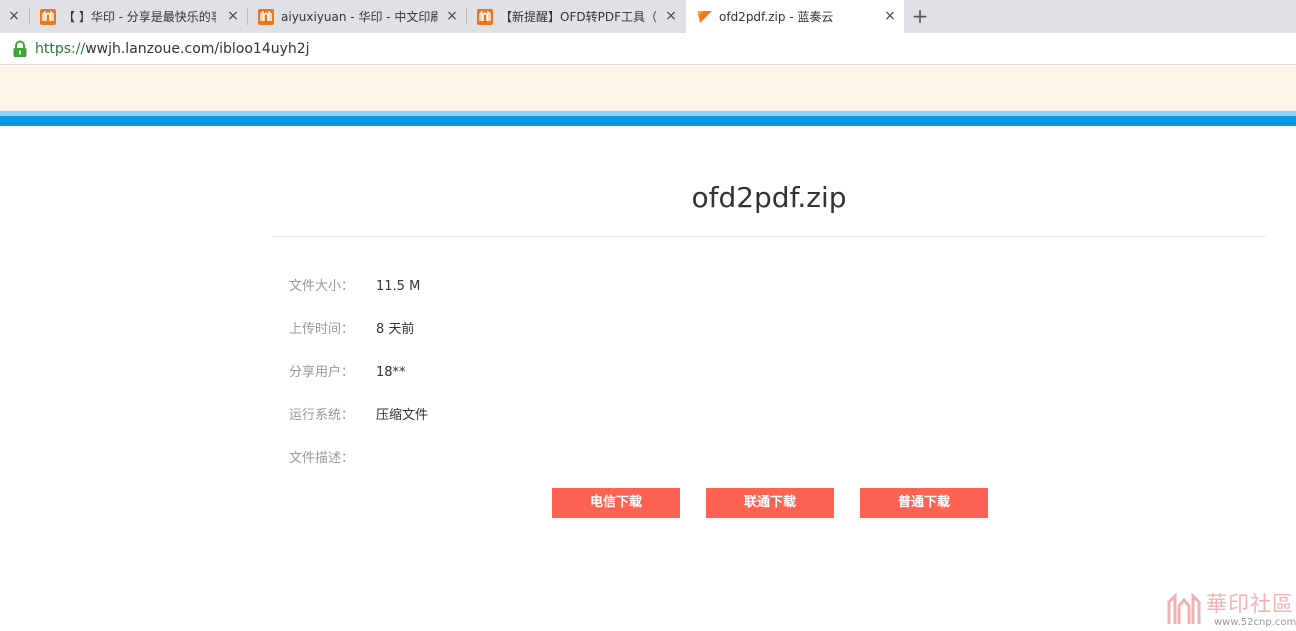  I want to click on tab-2: aiyuxiyuan - 华印 - 中文印刷社区, so click(348, 16).